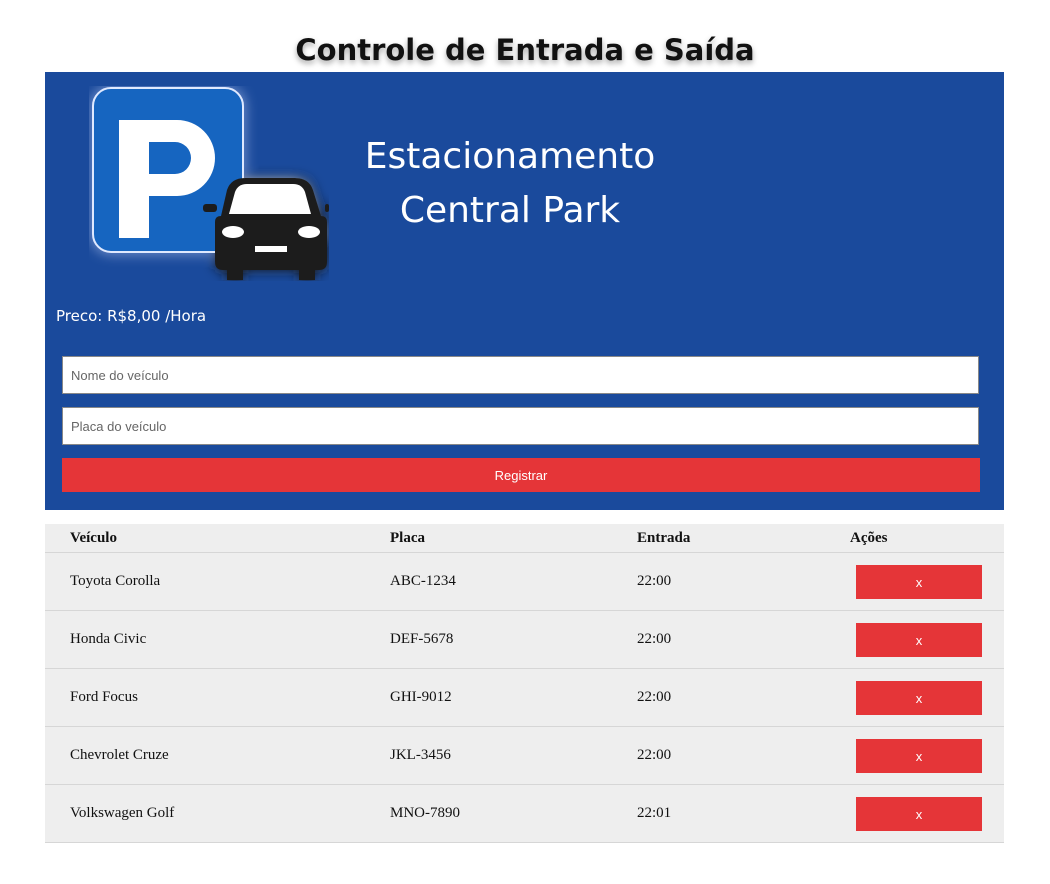 Image resolution: width=1050 pixels, height=884 pixels. Describe the element at coordinates (108, 639) in the screenshot. I see `vehicle-cell: Honda Civic` at that location.